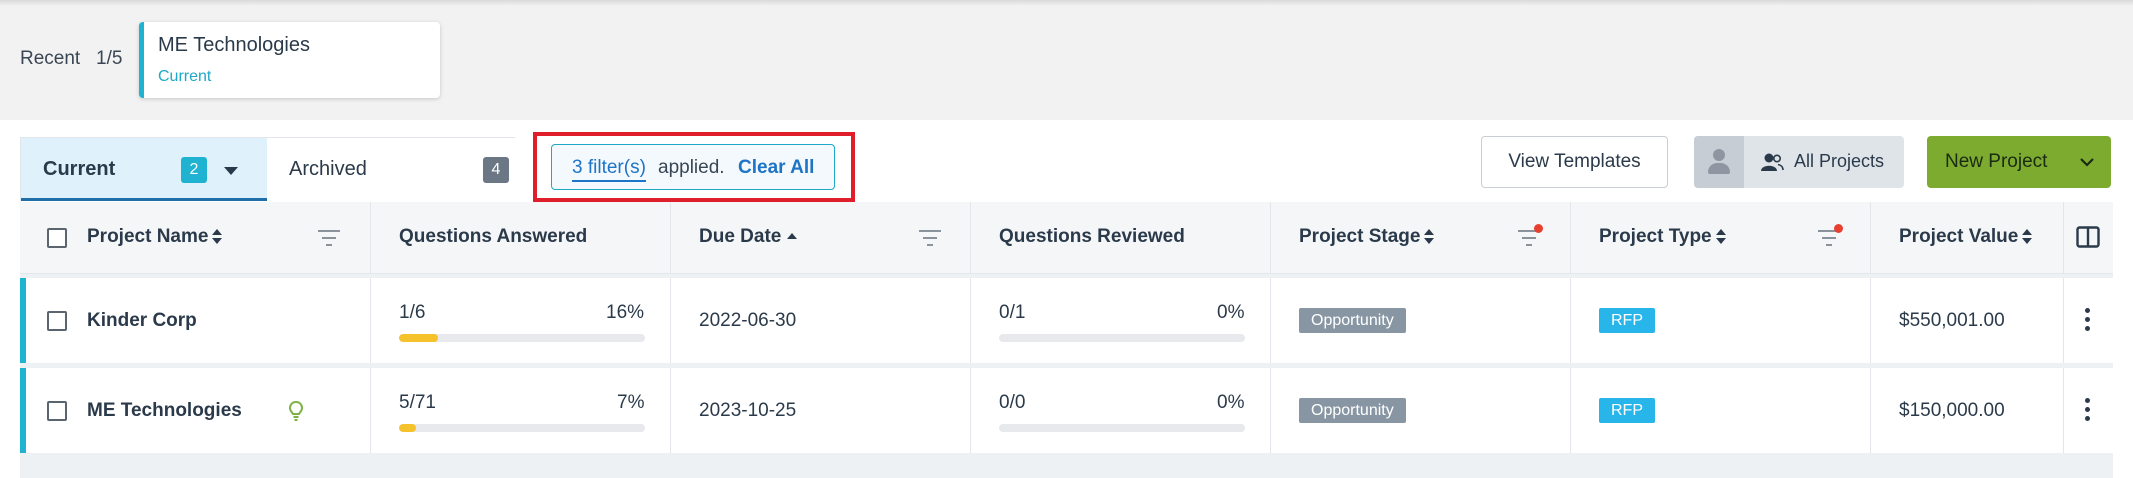  I want to click on answered-percent: 7%, so click(631, 402).